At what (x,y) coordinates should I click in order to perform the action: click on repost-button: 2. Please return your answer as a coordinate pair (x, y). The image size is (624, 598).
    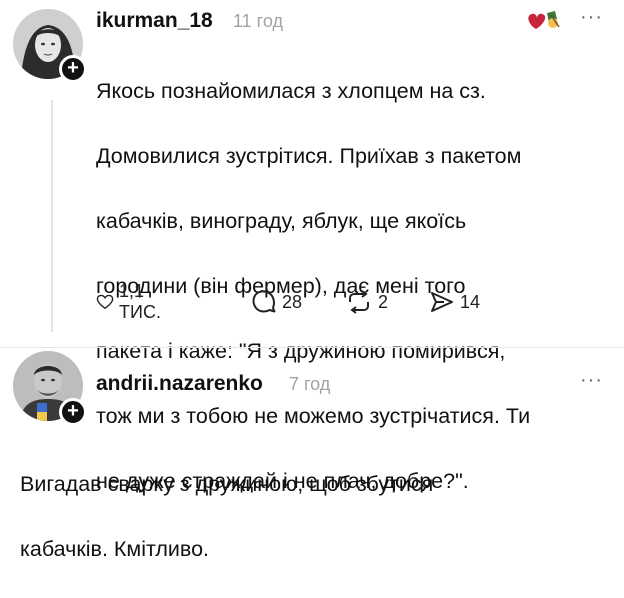
    Looking at the image, I should click on (366, 302).